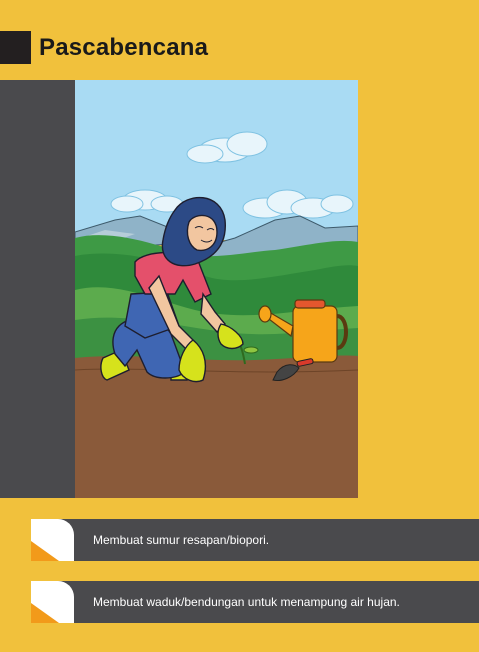 This screenshot has height=652, width=479. Describe the element at coordinates (124, 47) in the screenshot. I see `page-title: Pascabencana` at that location.